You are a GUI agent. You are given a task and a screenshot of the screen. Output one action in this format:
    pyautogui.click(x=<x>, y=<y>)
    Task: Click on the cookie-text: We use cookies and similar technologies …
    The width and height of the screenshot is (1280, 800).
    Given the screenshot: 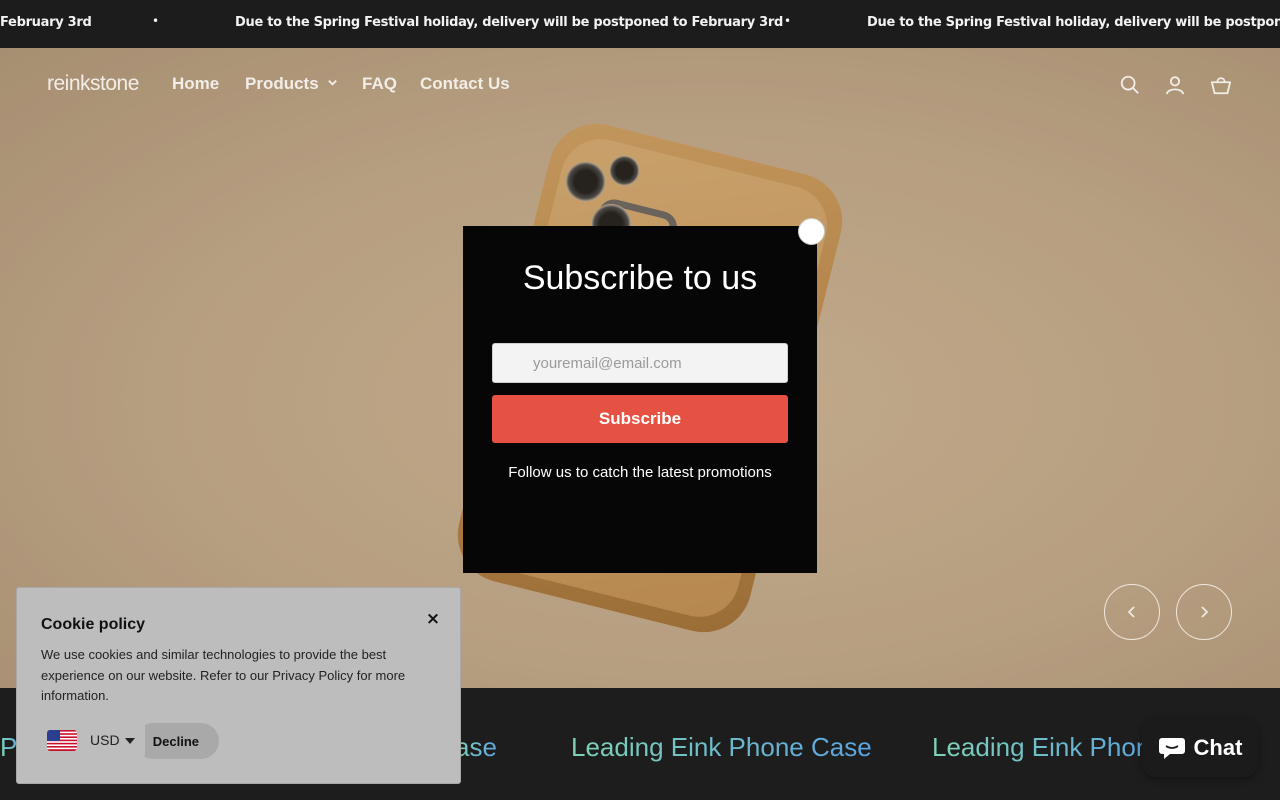 What is the action you would take?
    pyautogui.click(x=223, y=675)
    